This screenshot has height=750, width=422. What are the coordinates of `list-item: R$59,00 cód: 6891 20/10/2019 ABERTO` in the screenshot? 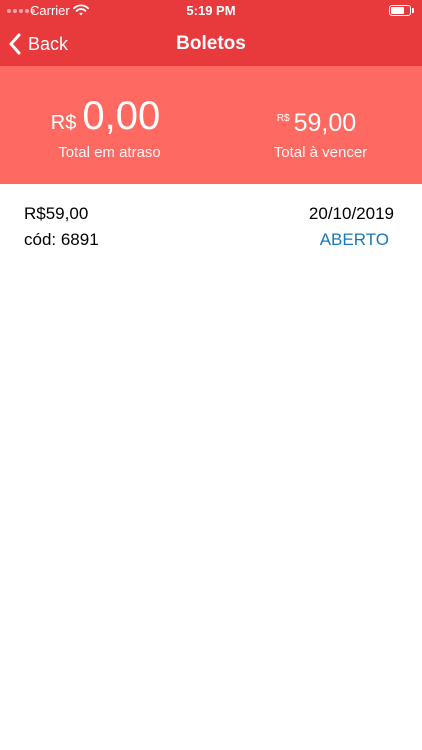 It's located at (211, 223).